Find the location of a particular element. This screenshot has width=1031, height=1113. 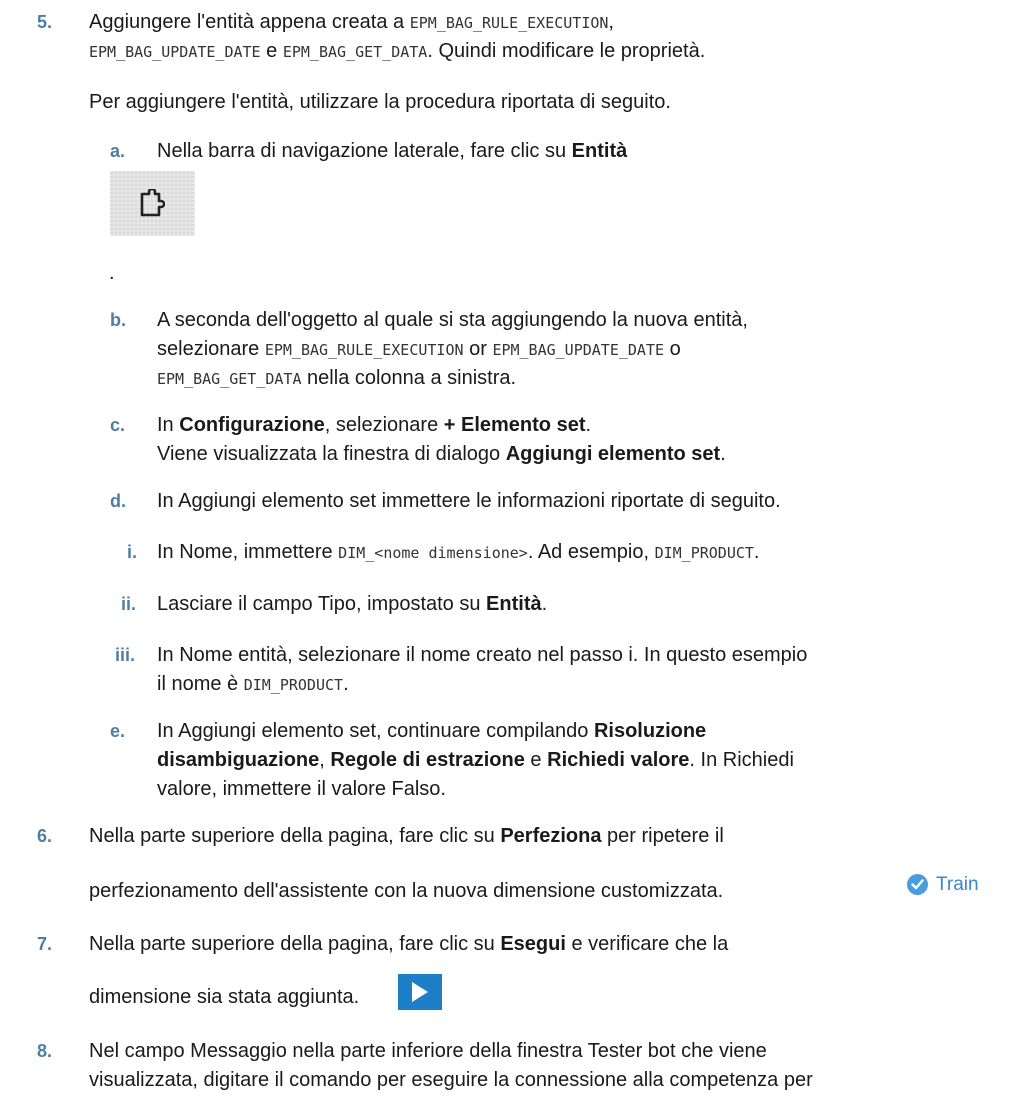

step-number: 8. is located at coordinates (45, 1051).